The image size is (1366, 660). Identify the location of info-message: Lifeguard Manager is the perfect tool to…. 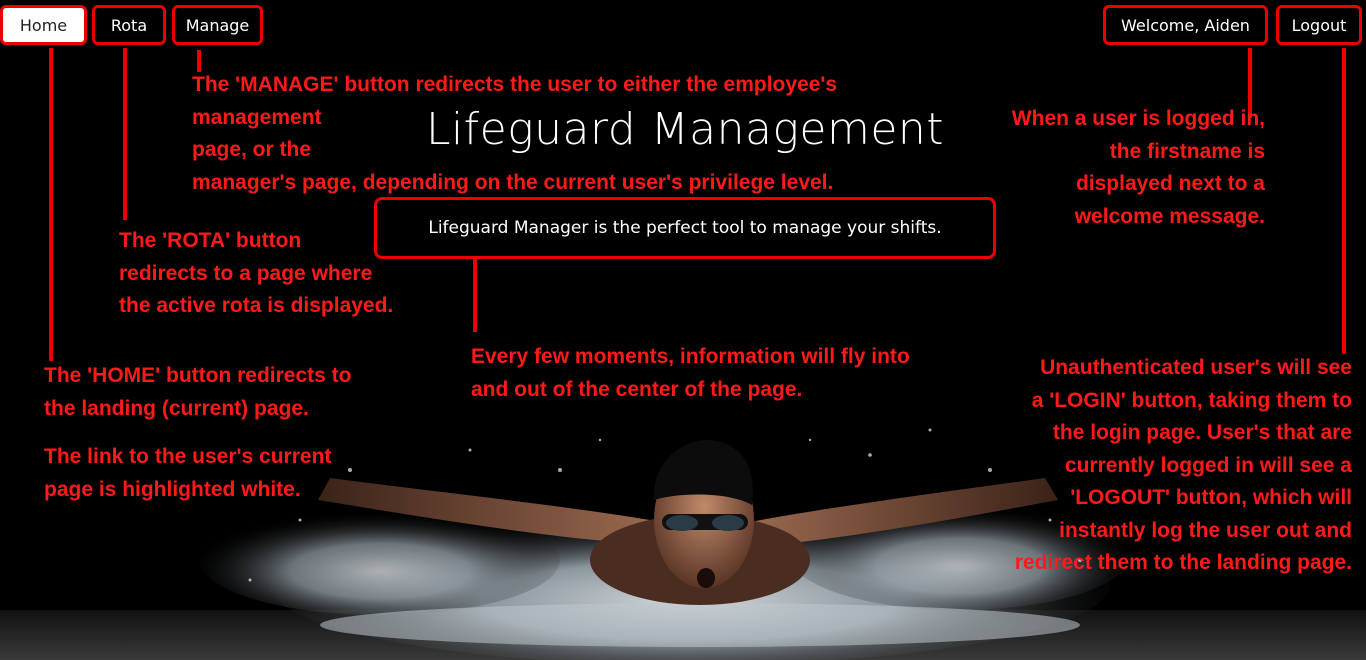
(685, 228).